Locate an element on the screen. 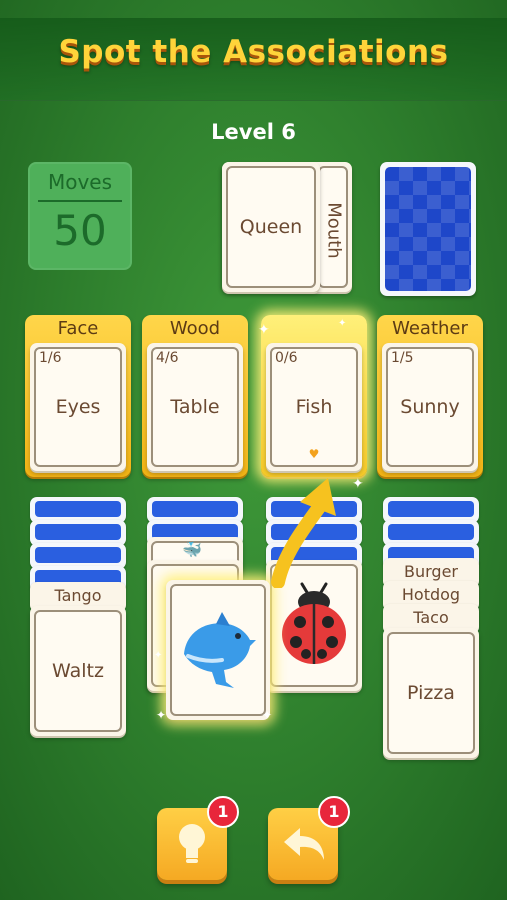  undo-badge: 1 is located at coordinates (334, 812).